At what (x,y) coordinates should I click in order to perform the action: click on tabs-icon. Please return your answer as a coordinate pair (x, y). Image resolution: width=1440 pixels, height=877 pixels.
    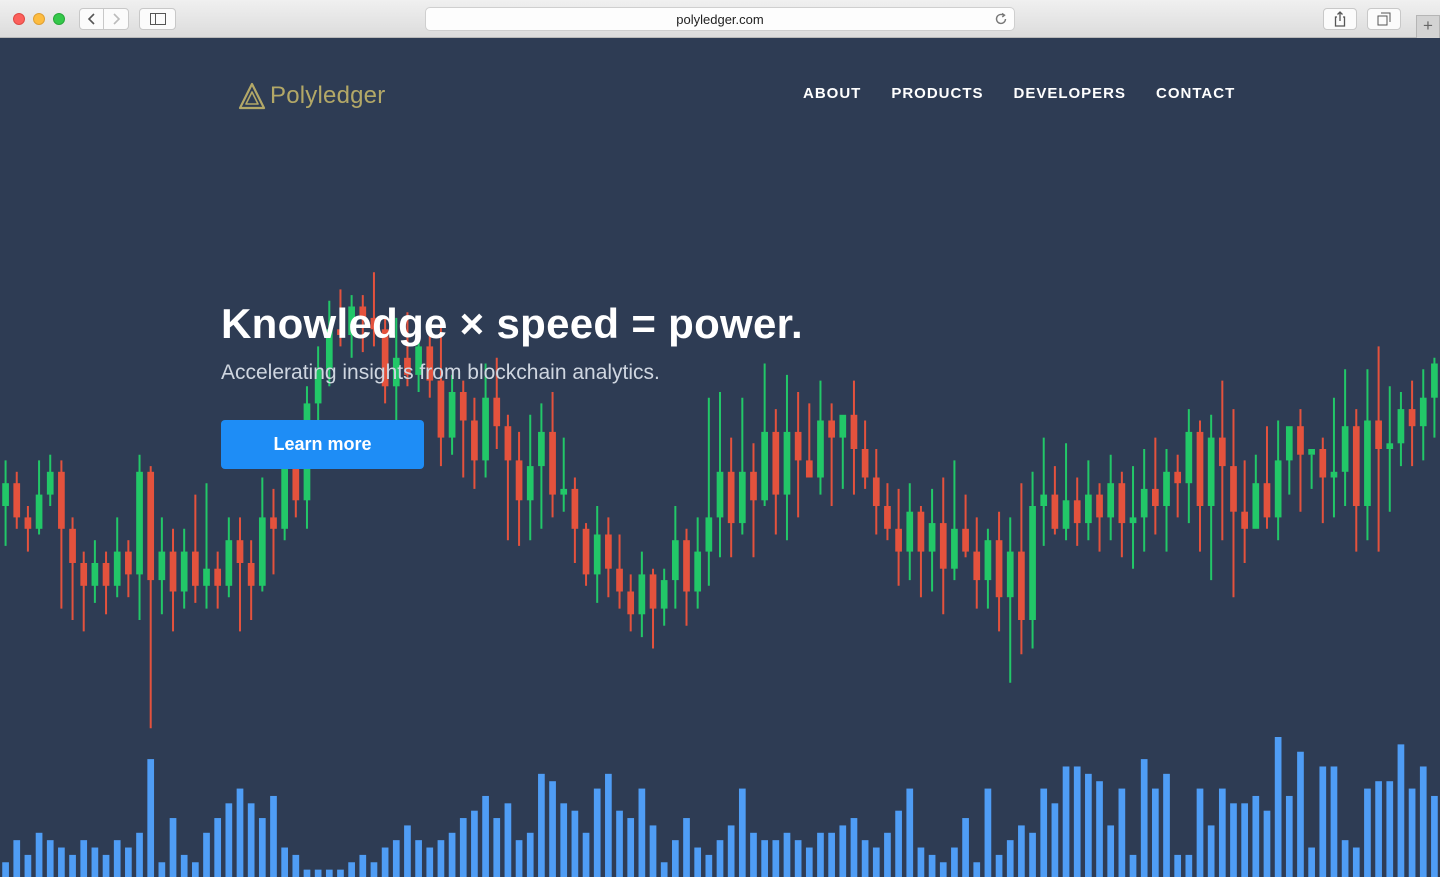
    Looking at the image, I should click on (1384, 19).